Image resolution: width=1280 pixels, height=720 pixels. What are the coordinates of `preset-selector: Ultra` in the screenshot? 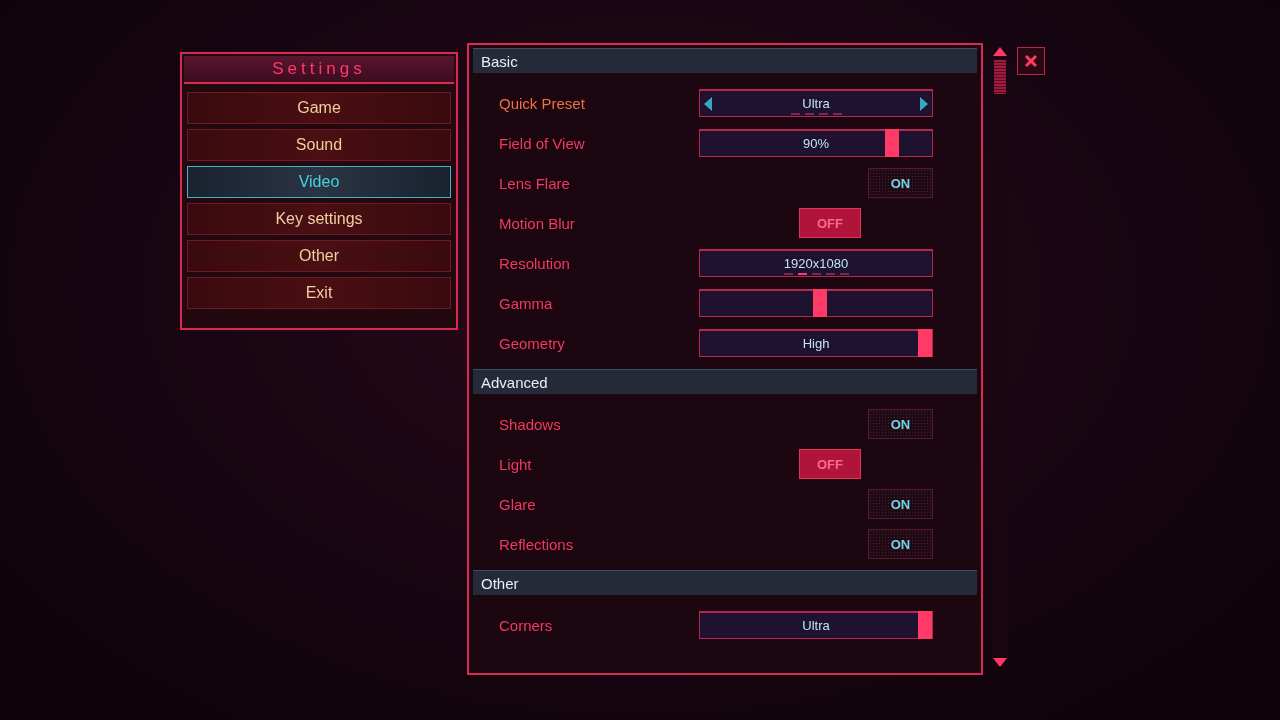 It's located at (816, 103).